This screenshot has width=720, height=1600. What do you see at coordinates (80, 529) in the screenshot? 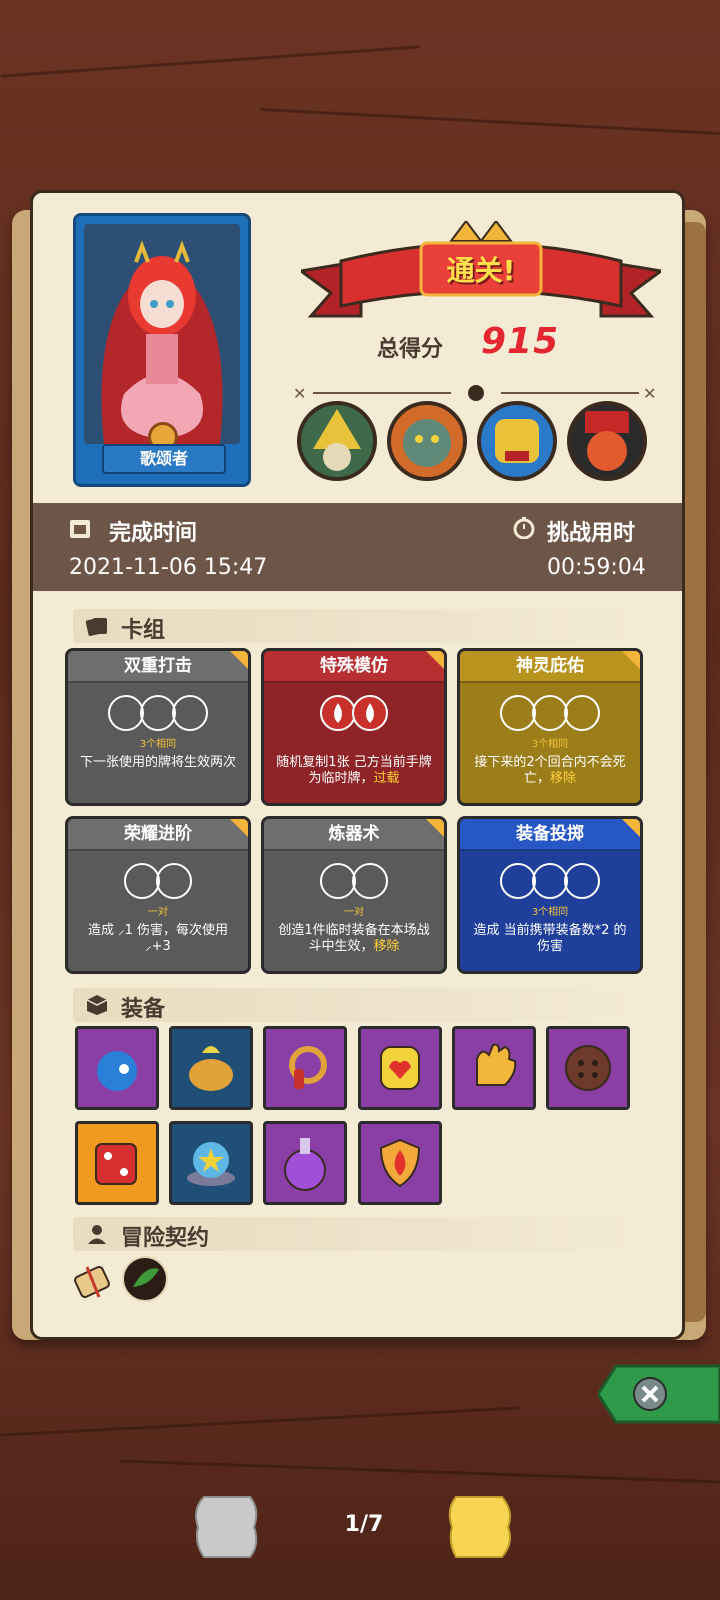
I see `calendar-icon` at bounding box center [80, 529].